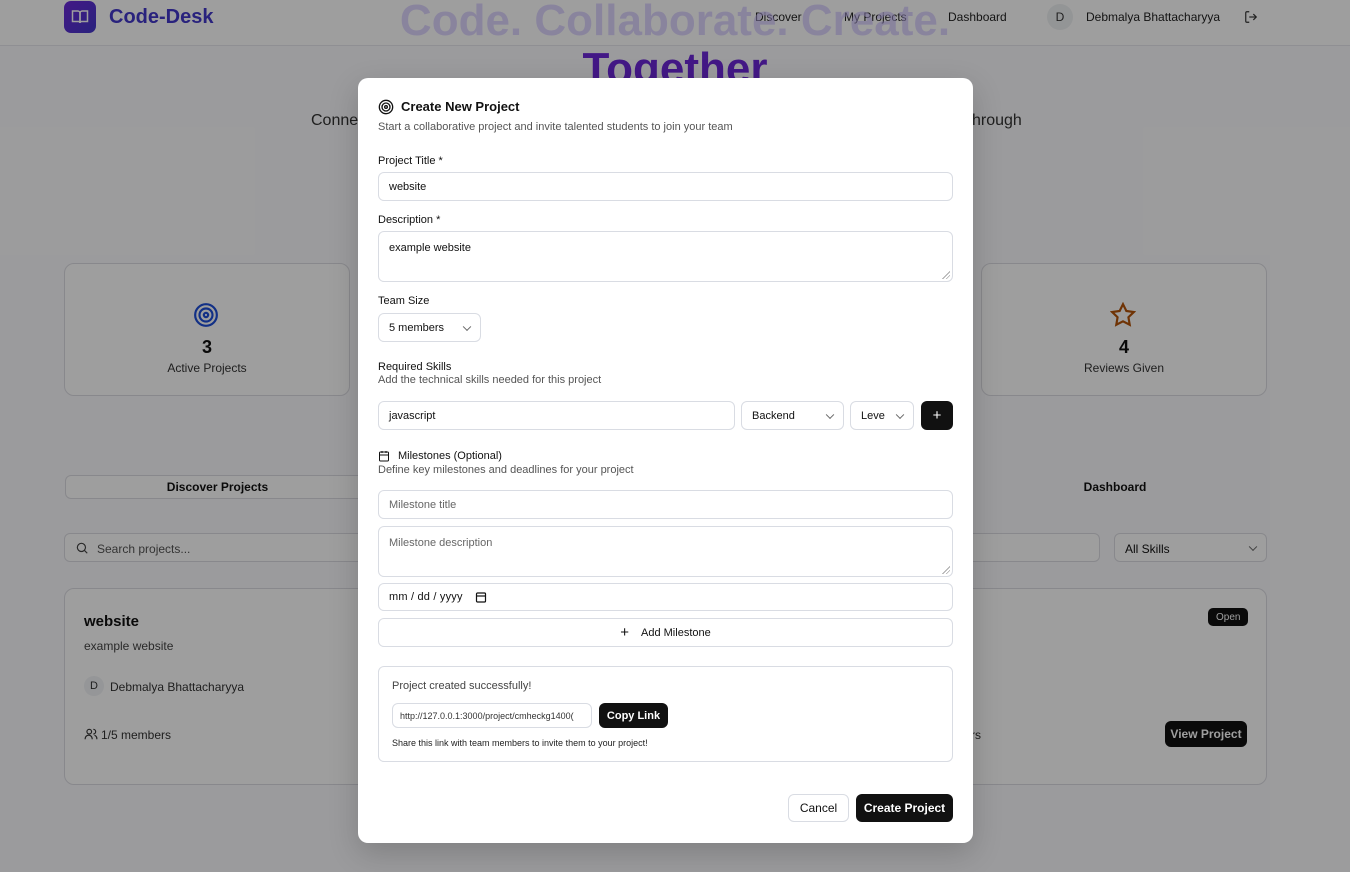  I want to click on add-milestone-button: + Add Milestone, so click(665, 632).